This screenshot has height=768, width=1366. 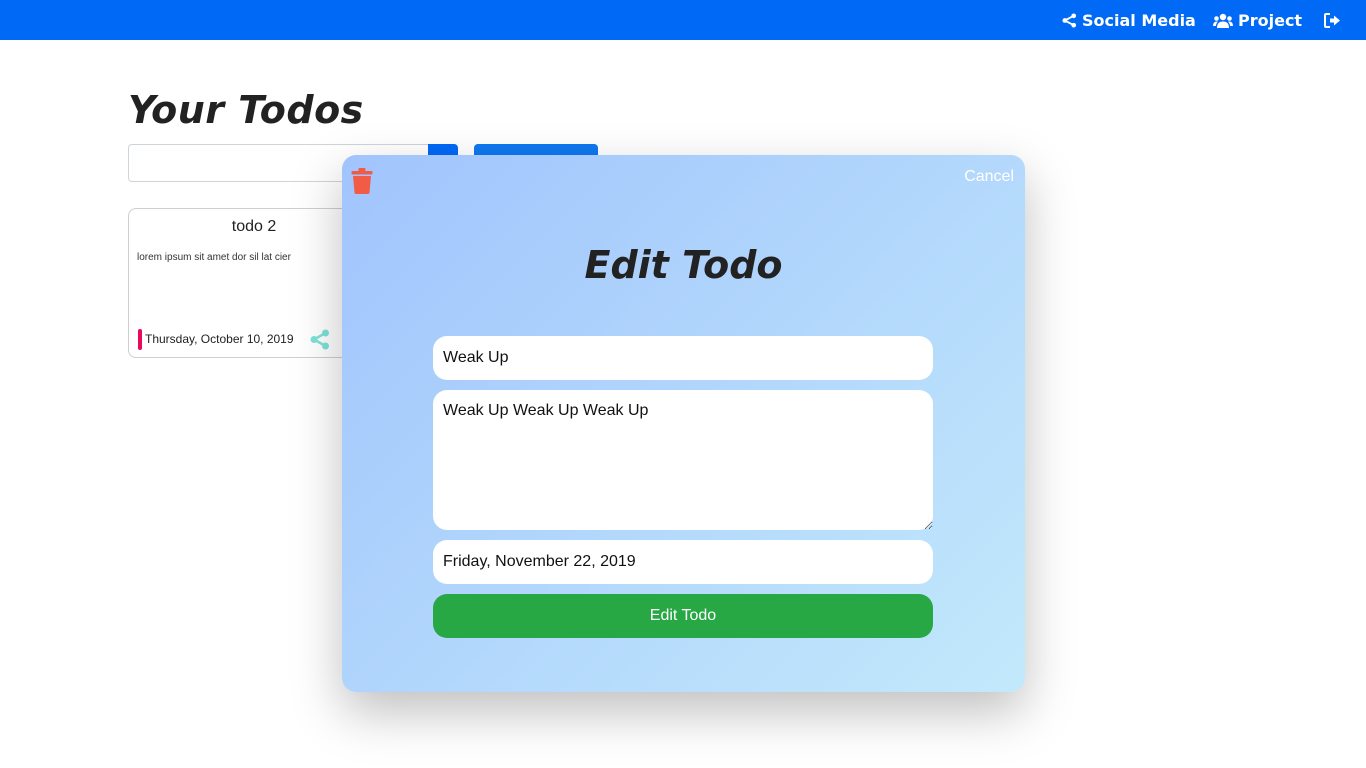 I want to click on todo-date-input, so click(x=683, y=562).